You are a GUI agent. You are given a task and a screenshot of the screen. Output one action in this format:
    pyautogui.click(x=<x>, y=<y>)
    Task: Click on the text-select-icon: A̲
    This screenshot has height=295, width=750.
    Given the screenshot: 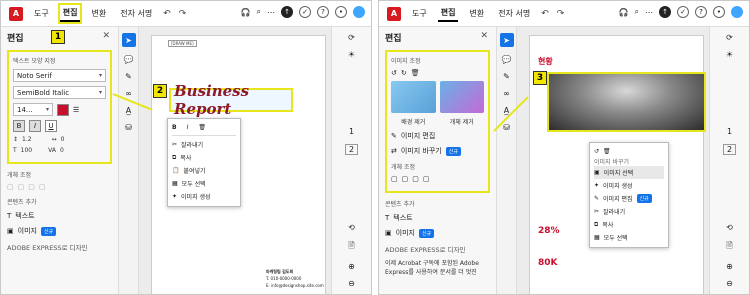 What is the action you would take?
    pyautogui.click(x=128, y=110)
    